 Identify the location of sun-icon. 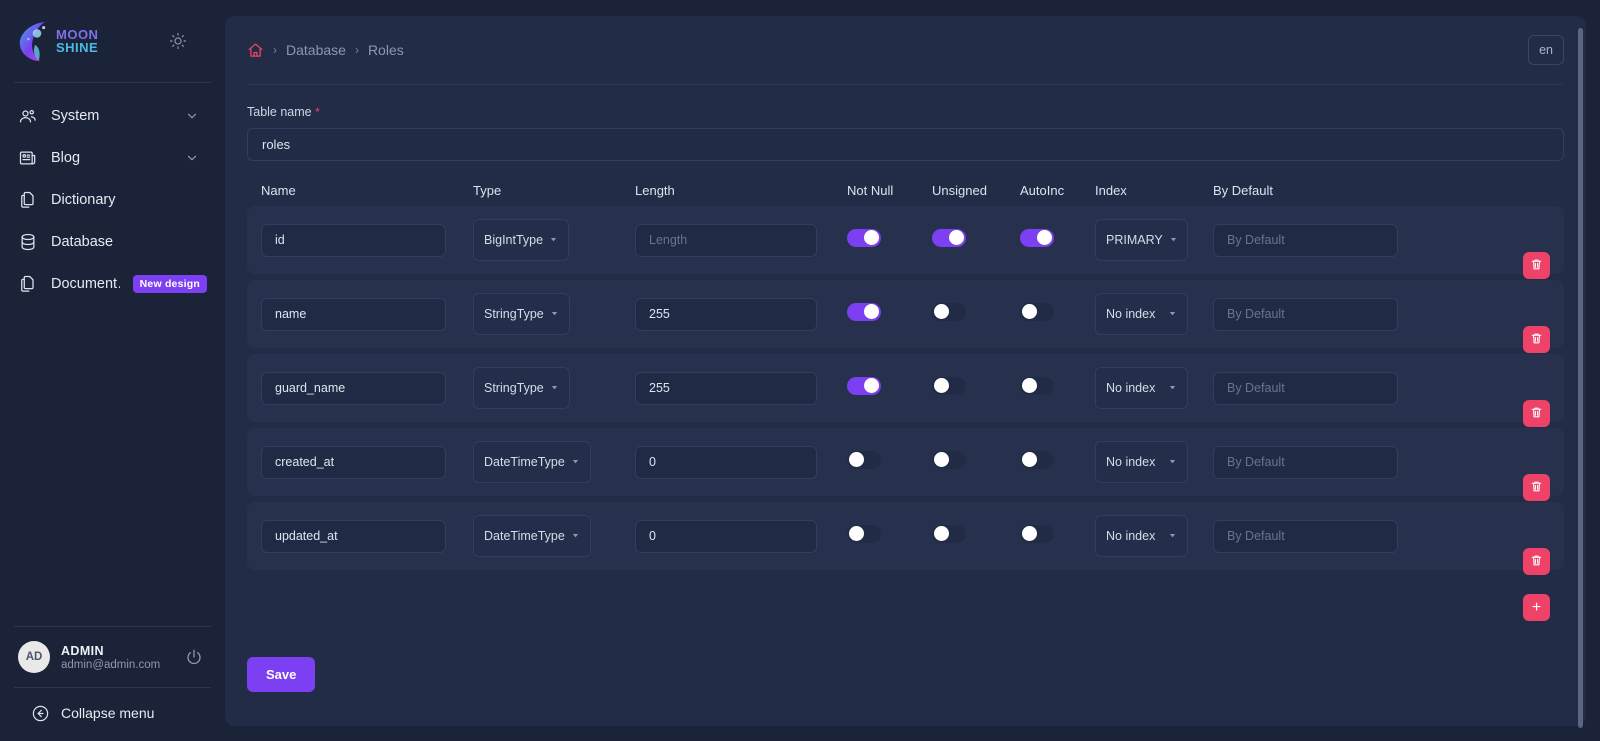
(178, 41).